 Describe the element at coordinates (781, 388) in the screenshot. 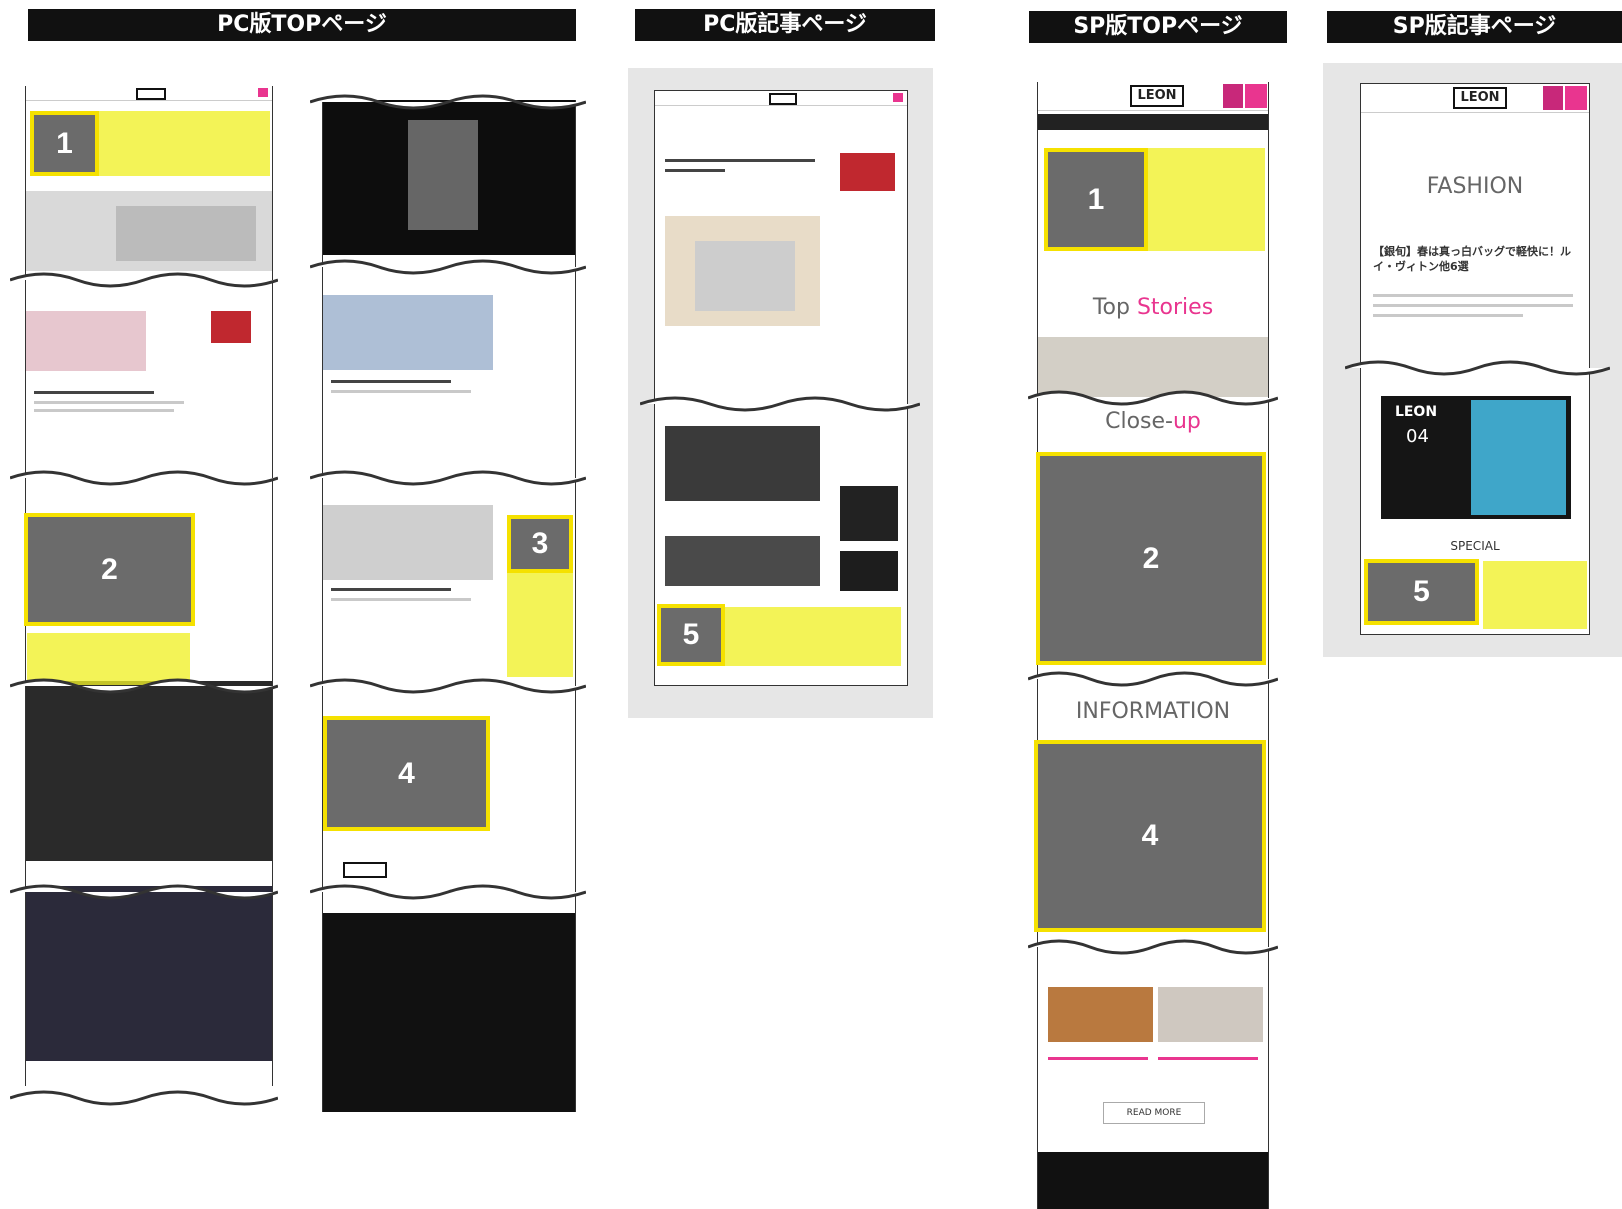

I see `pc-article-screenshot` at that location.